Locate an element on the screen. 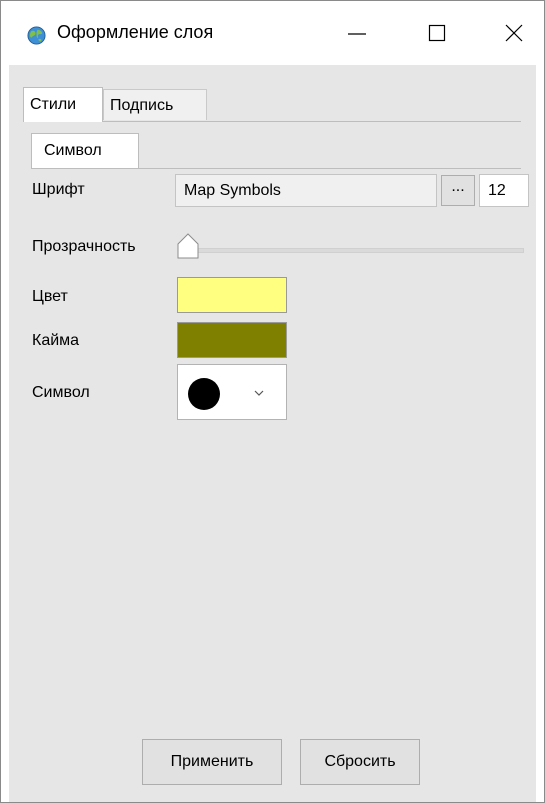 The image size is (545, 803). transparency-slider-thumb is located at coordinates (188, 246).